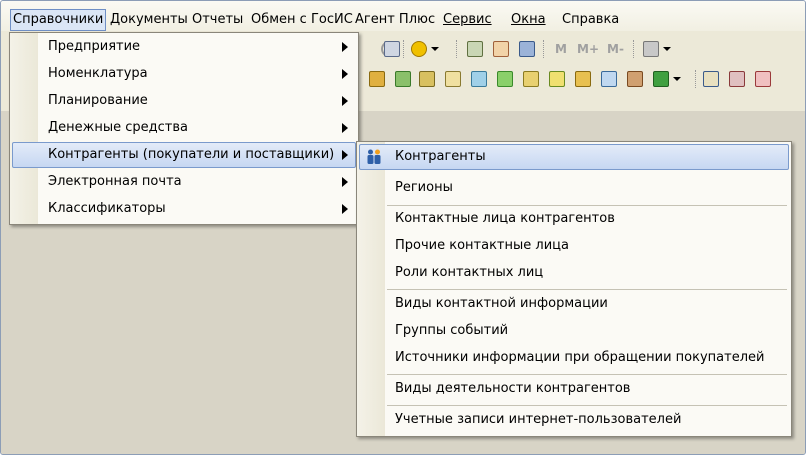 This screenshot has height=455, width=806. What do you see at coordinates (501, 303) in the screenshot?
I see `menu-item-label: Виды контактной информации` at bounding box center [501, 303].